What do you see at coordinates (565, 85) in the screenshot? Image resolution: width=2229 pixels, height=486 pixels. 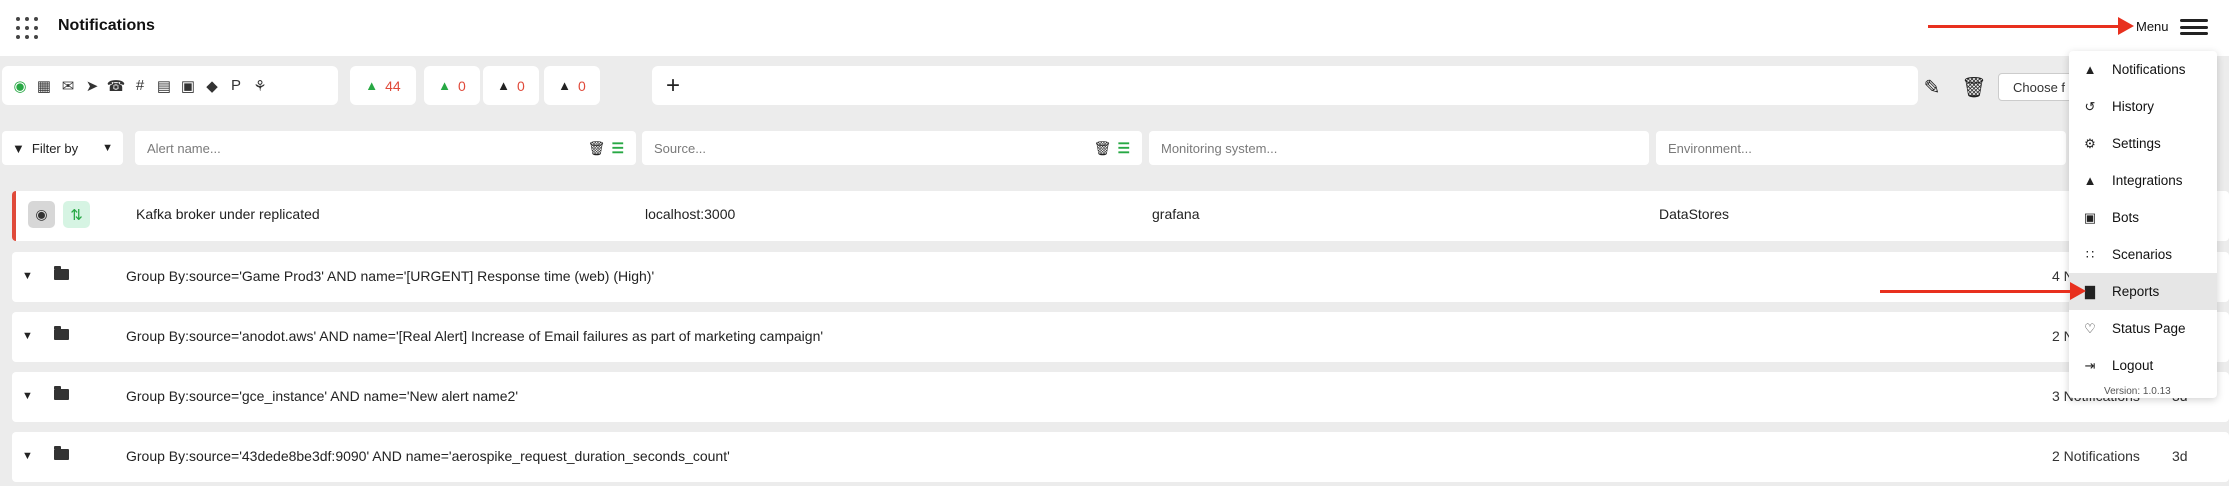 I see `bell-off-icon: ▲` at bounding box center [565, 85].